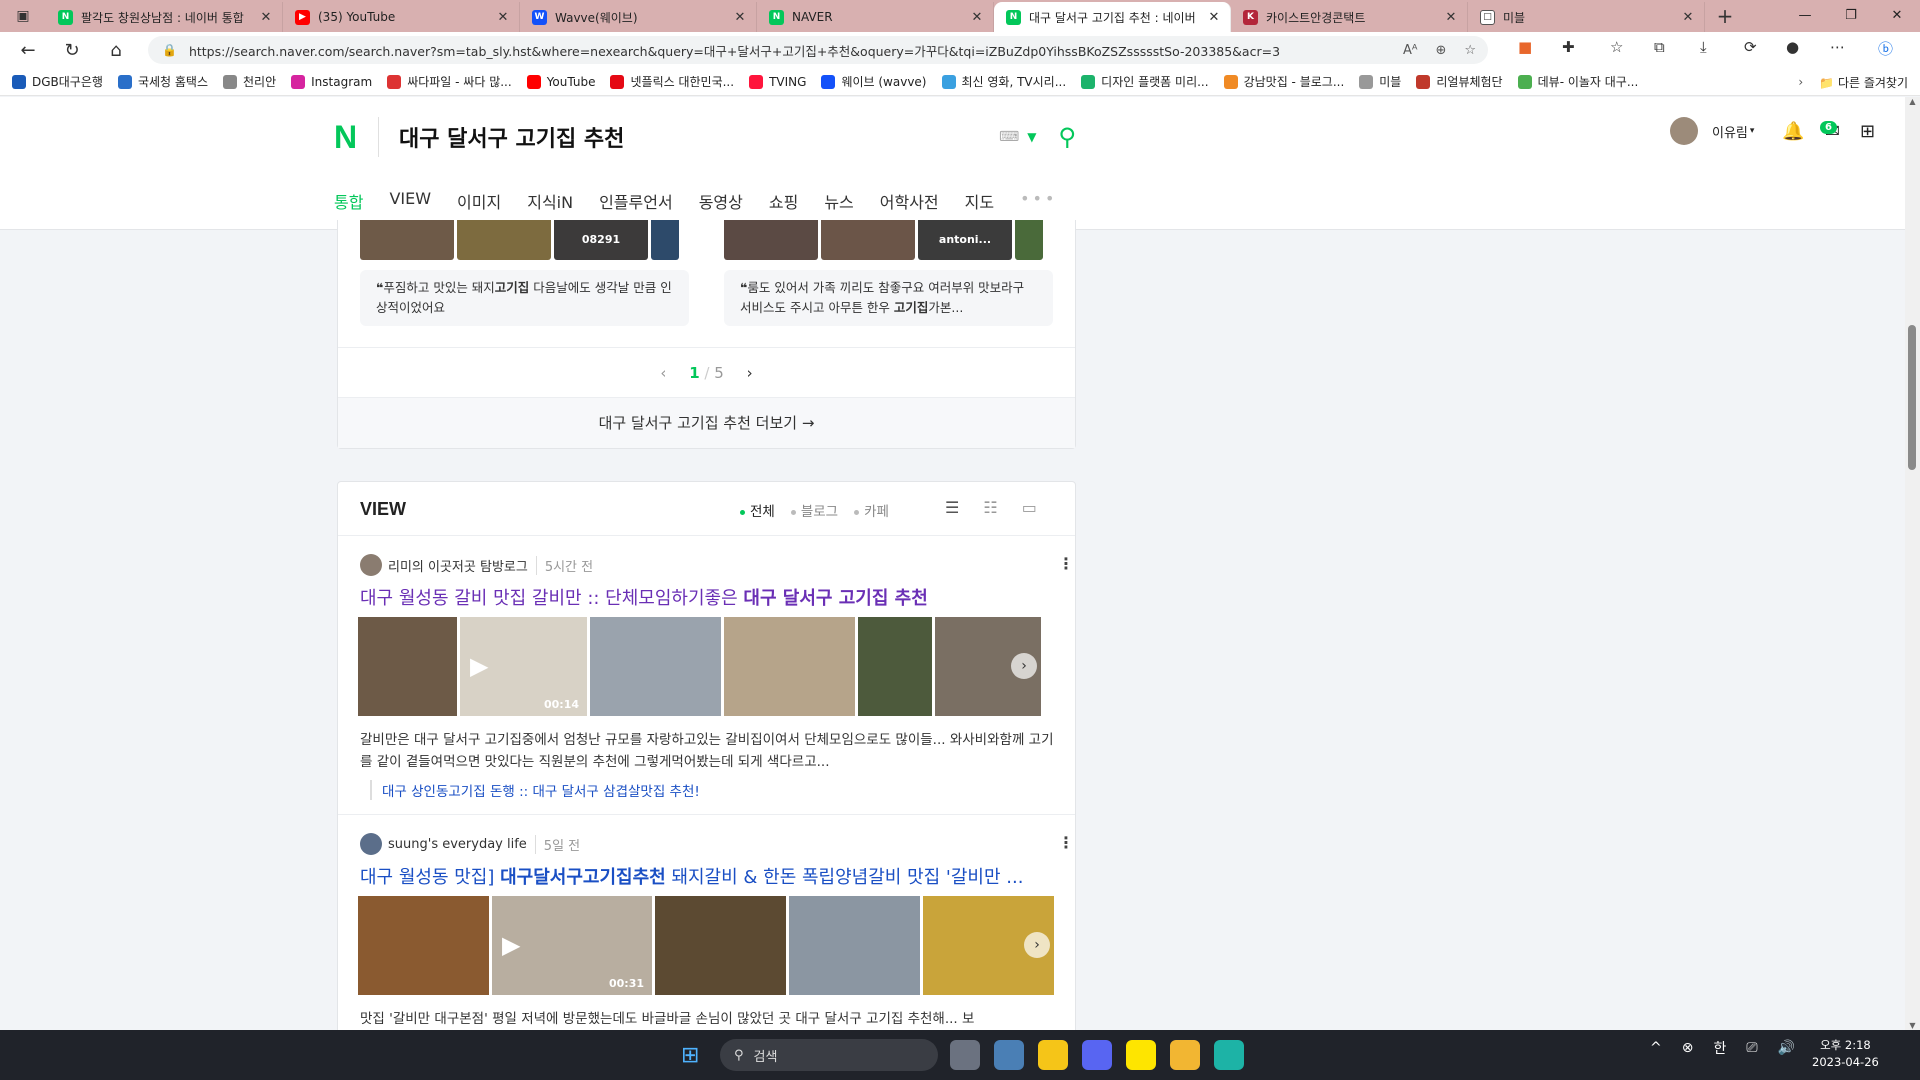  Describe the element at coordinates (990, 507) in the screenshot. I see `detail-view-icon: ☷` at that location.